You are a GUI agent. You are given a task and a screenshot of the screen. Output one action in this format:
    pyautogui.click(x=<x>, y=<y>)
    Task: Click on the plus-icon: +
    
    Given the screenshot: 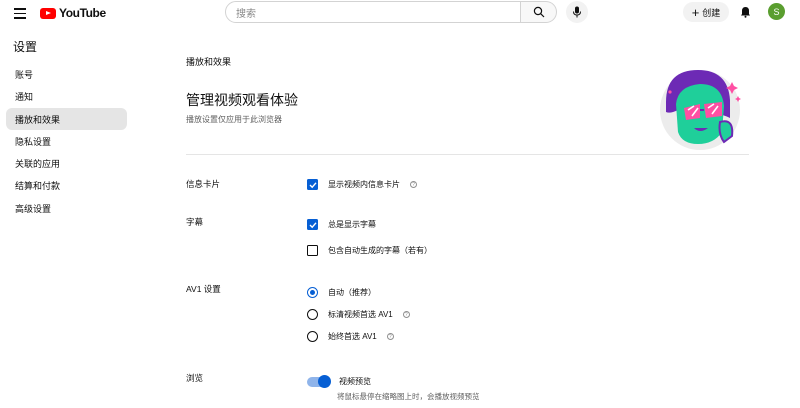 What is the action you would take?
    pyautogui.click(x=695, y=12)
    